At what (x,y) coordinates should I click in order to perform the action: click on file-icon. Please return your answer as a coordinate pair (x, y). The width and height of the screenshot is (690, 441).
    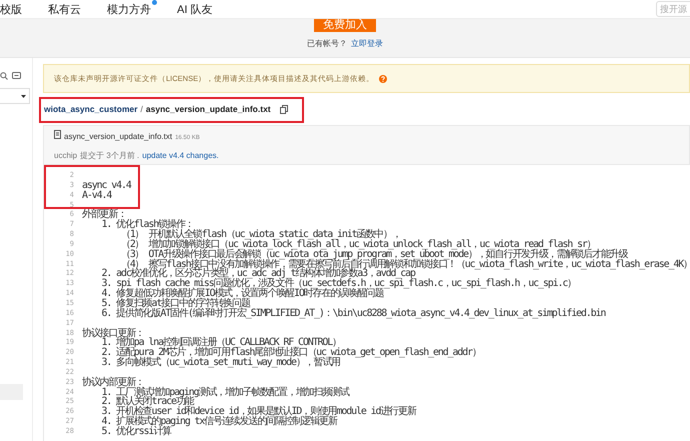
    Looking at the image, I should click on (57, 134).